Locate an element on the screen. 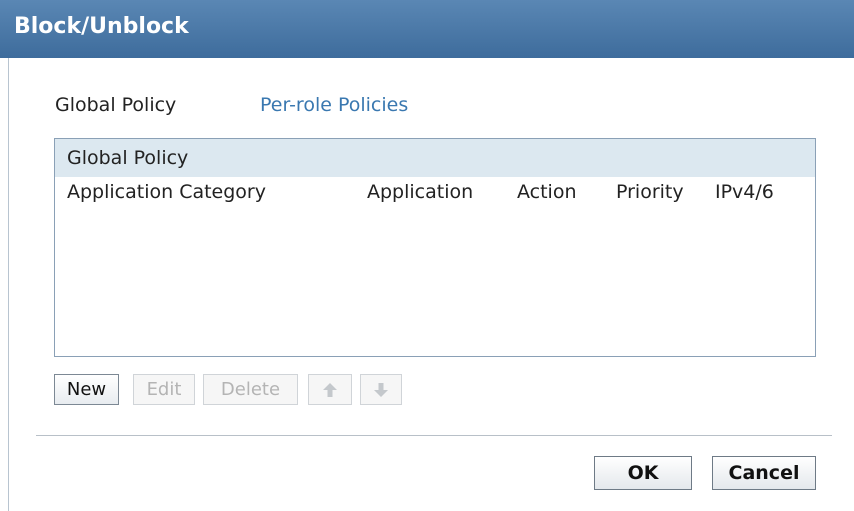 The width and height of the screenshot is (854, 511). column-header-priority: Priority is located at coordinates (650, 192).